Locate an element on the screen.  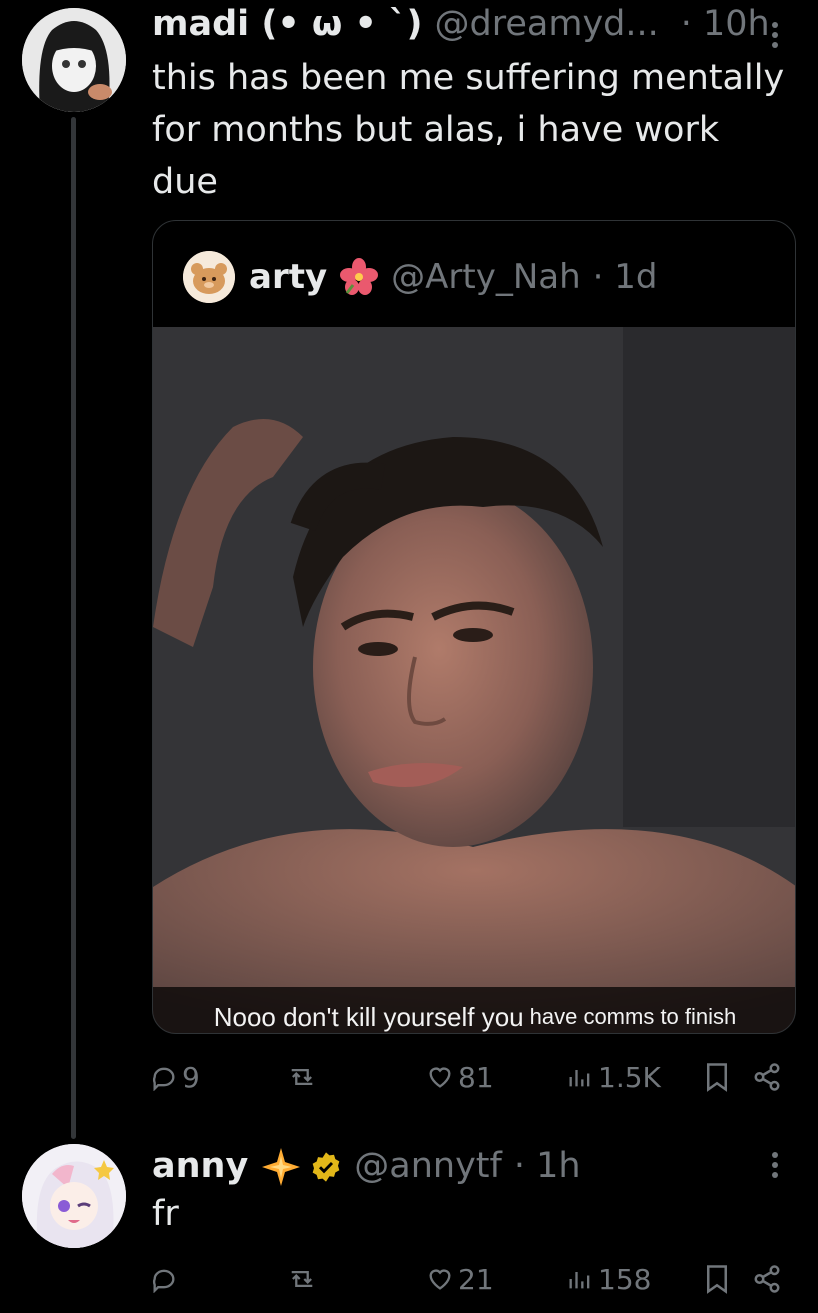
tweet1-repost-button is located at coordinates (304, 1077).